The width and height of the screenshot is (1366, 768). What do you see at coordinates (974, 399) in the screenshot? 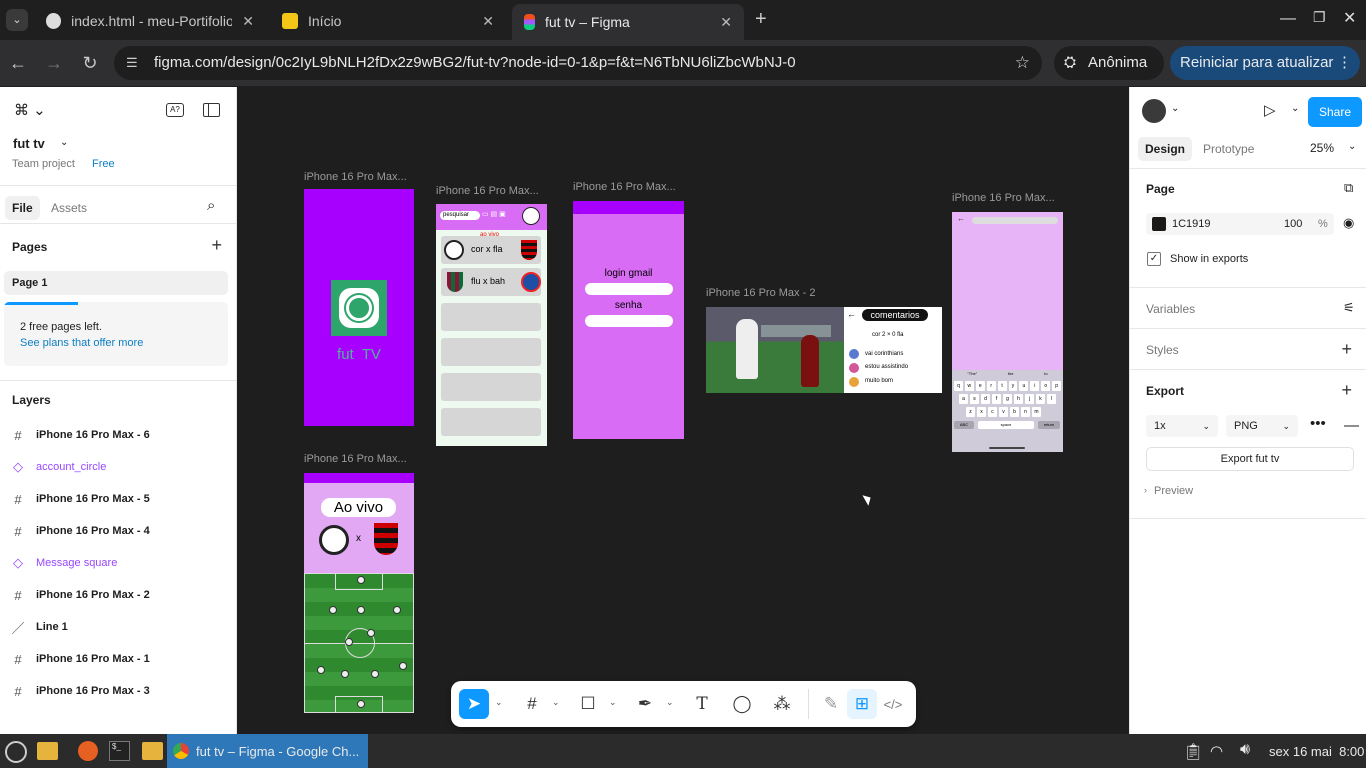
I see `keyboard-key: s` at bounding box center [974, 399].